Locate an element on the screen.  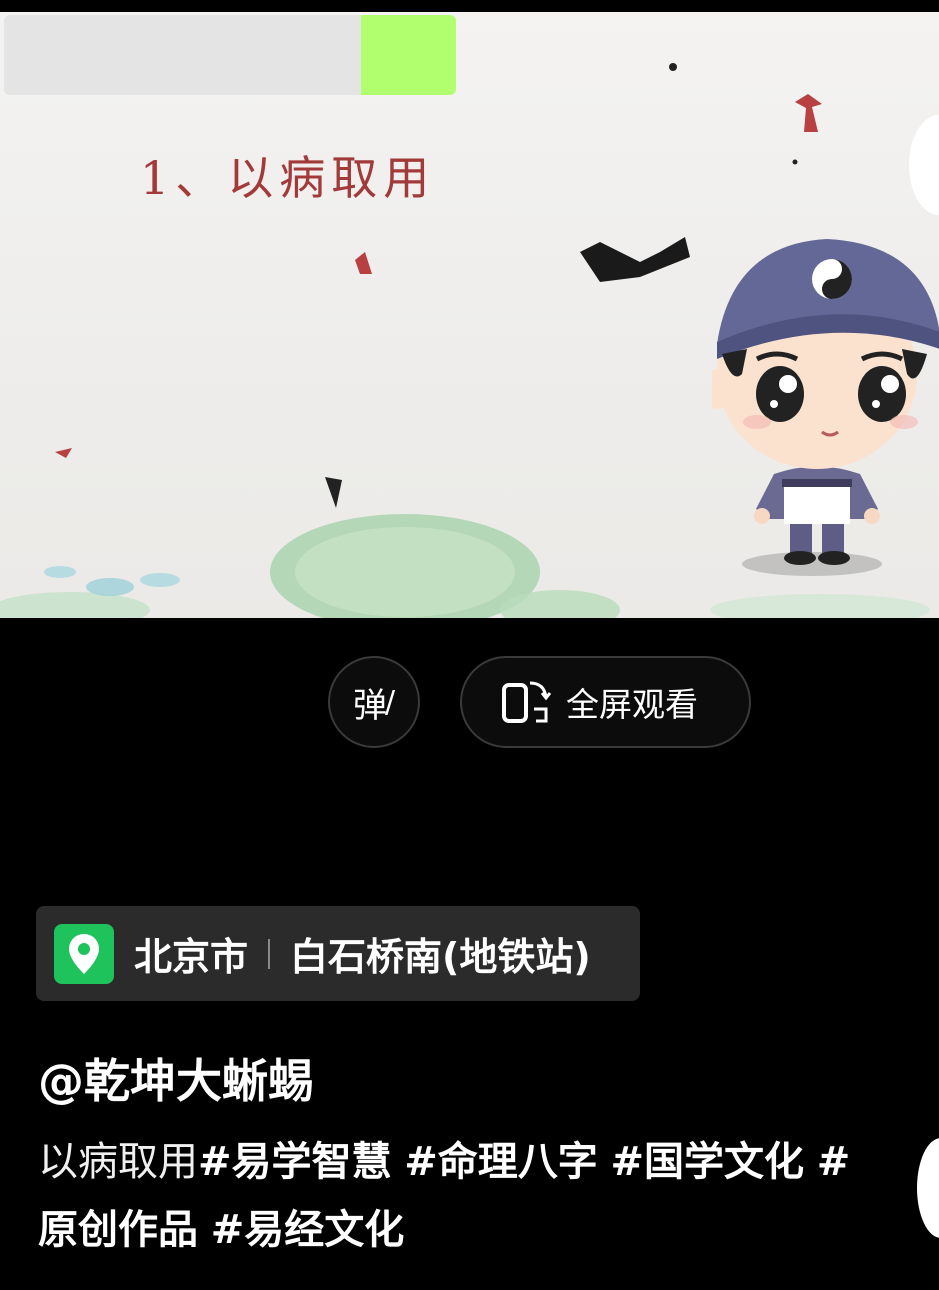
location-place: 白石桥南(地铁站) is located at coordinates (440, 957).